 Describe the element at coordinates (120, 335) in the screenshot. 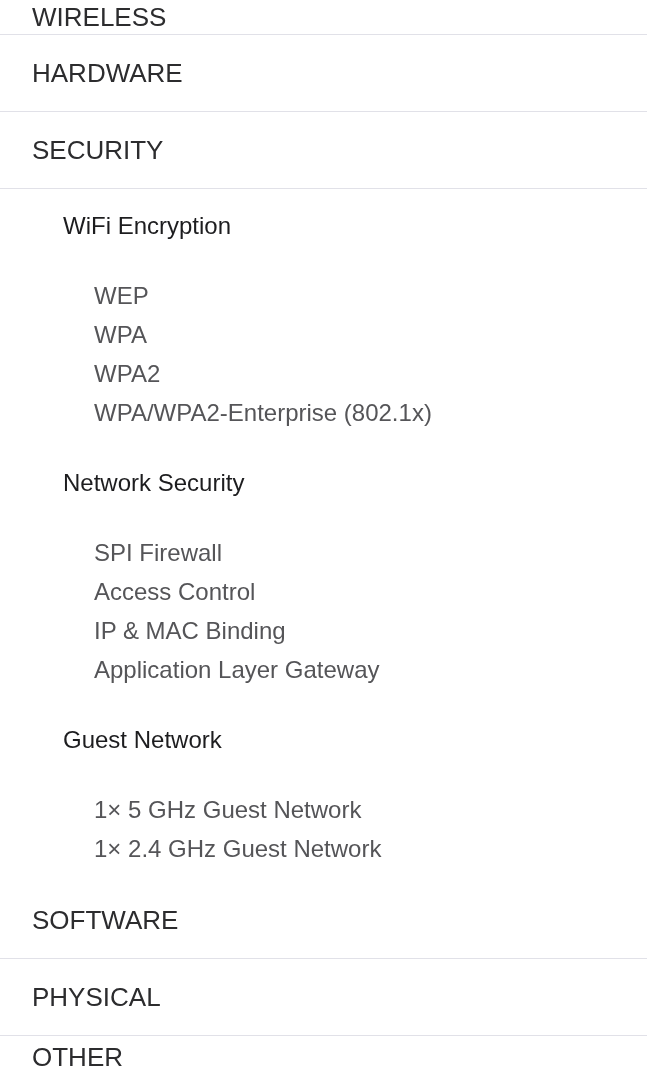

I see `feature-item: WPA` at that location.